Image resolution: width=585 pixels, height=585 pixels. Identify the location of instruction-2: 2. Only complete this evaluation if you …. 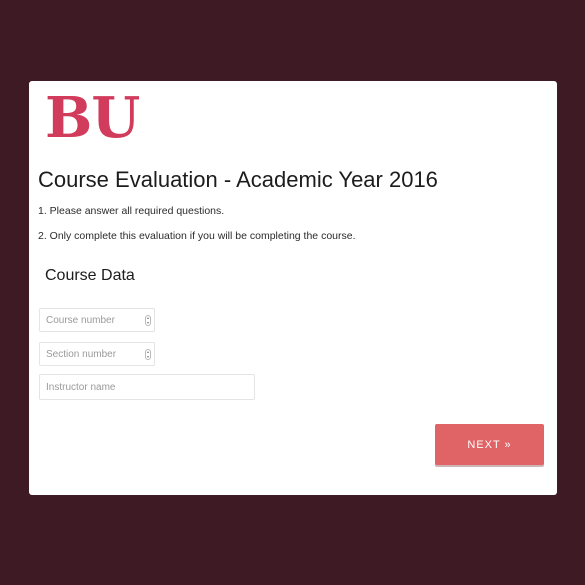
(197, 236).